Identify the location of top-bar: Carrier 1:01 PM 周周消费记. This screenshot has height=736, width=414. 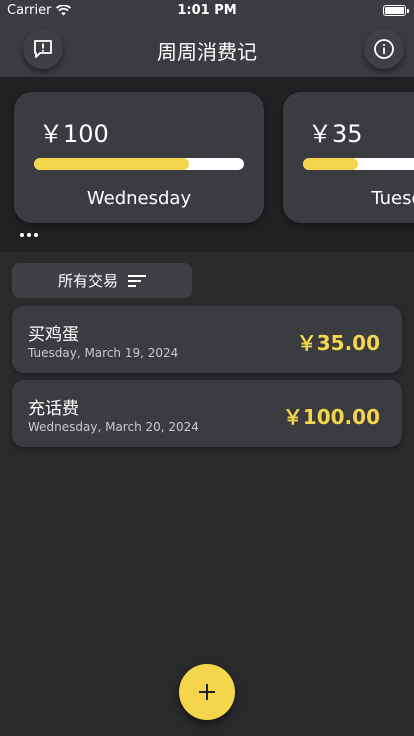
(207, 38).